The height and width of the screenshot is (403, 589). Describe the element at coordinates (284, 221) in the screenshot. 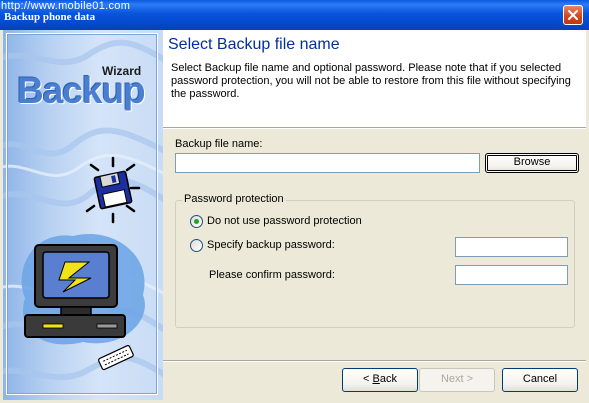

I see `no-password-label: Do not use password protection` at that location.